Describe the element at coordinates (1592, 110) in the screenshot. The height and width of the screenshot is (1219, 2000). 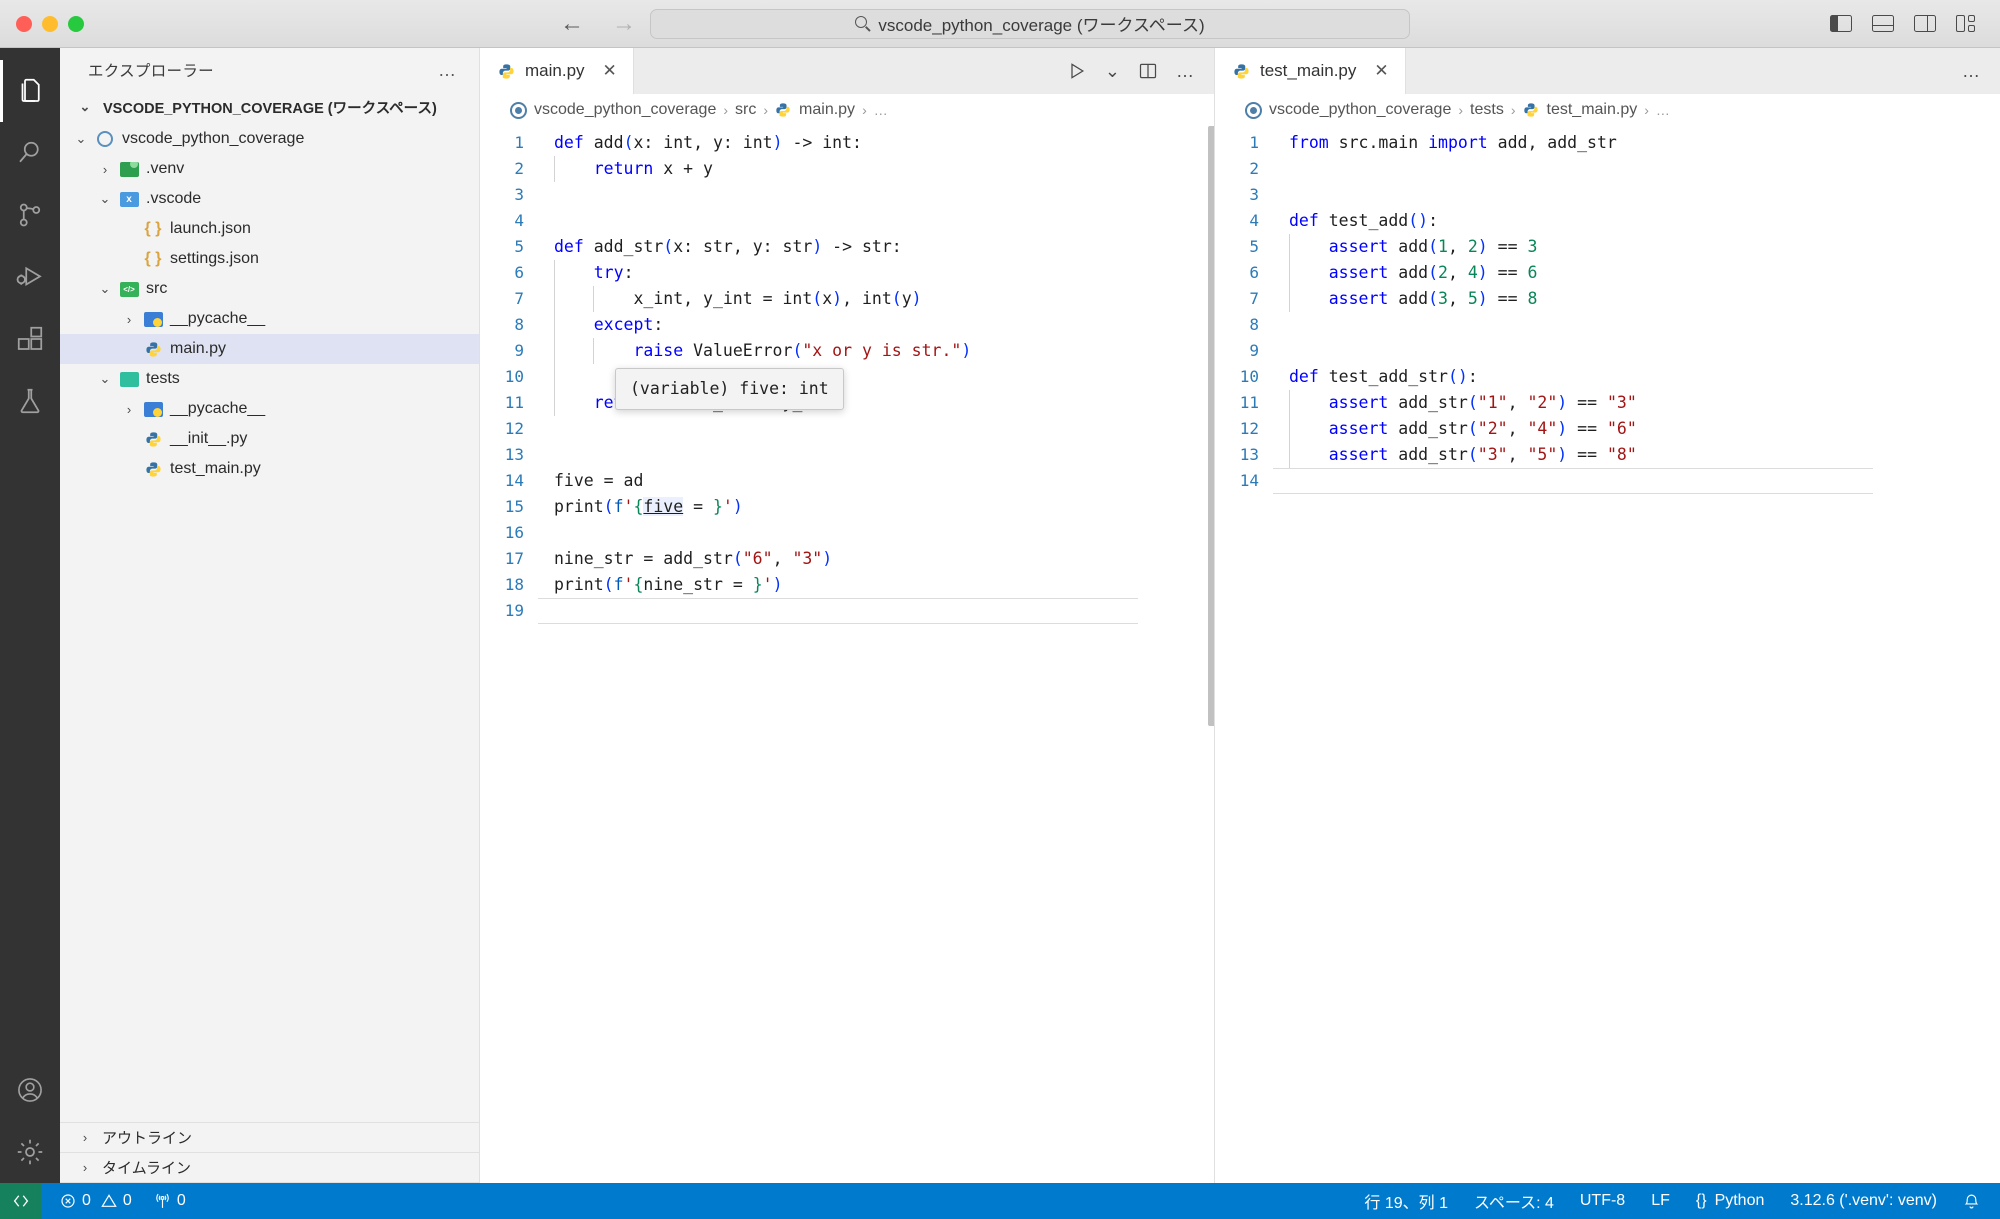
I see `breadcrumb-item: test_main.py` at that location.